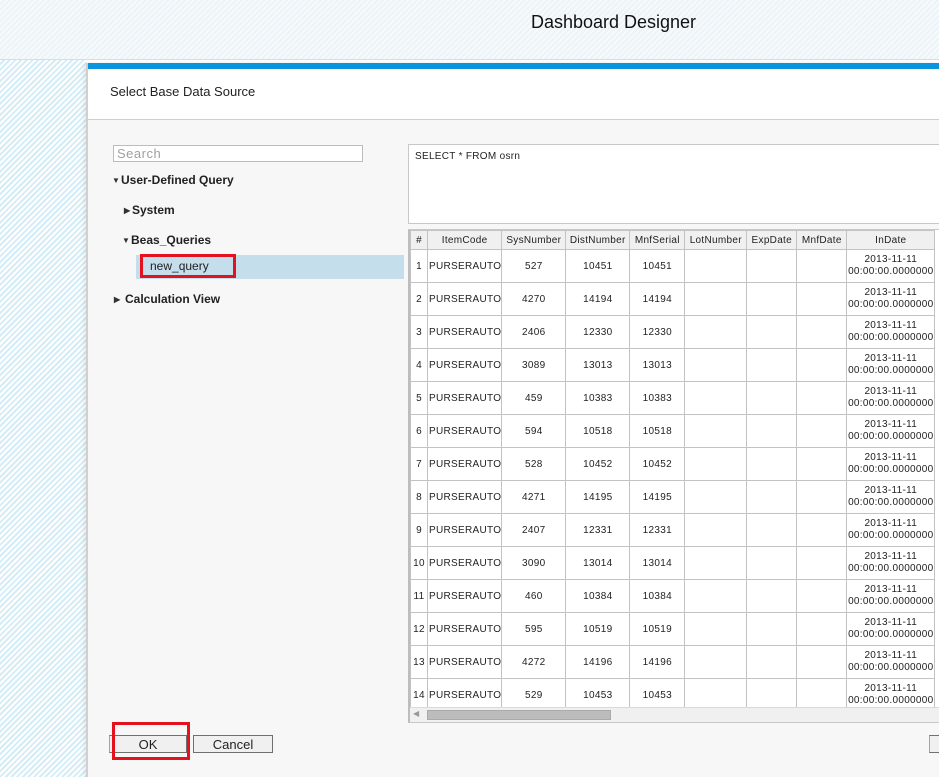  What do you see at coordinates (598, 464) in the screenshot?
I see `table-cell: 10452` at bounding box center [598, 464].